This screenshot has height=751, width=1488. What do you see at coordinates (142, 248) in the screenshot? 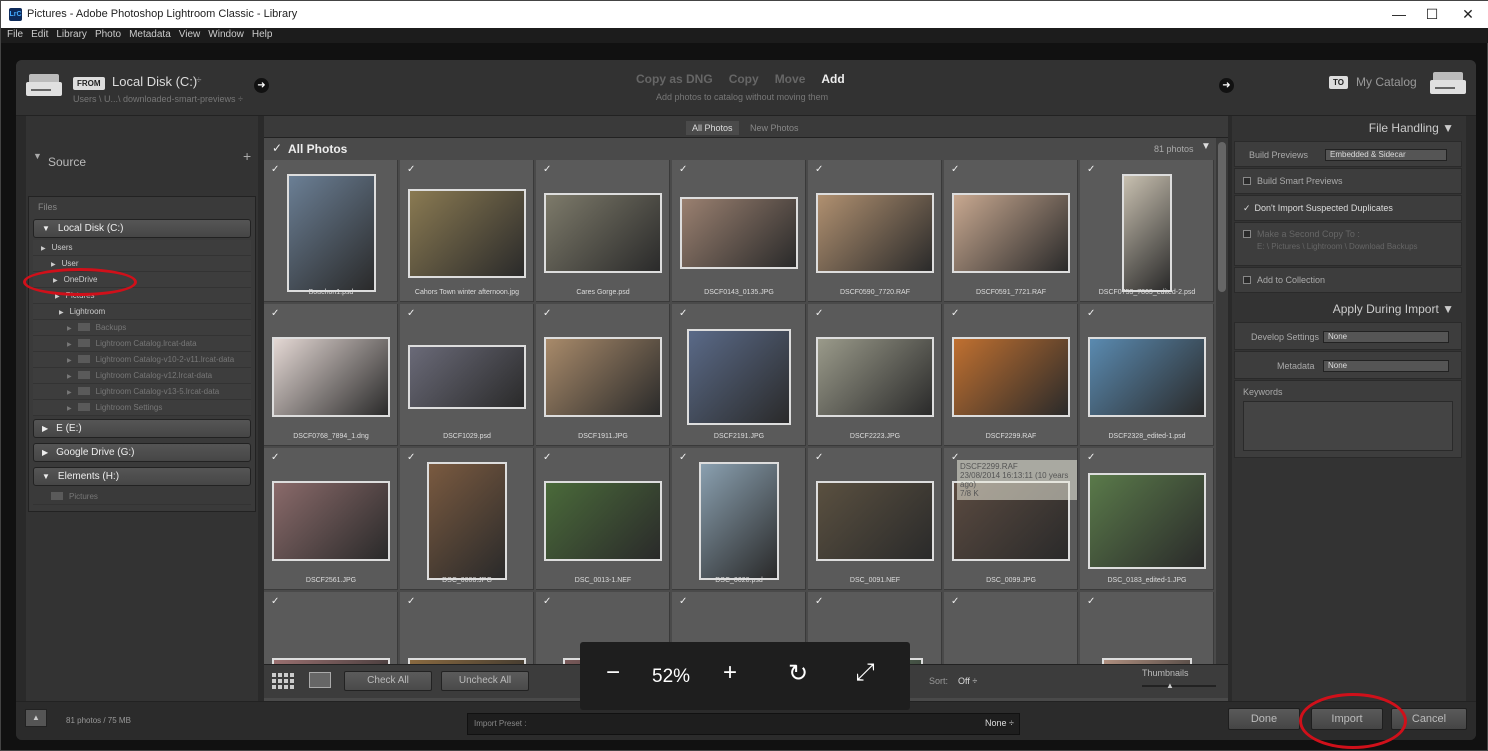
I see `folder-item: ▶ Users` at bounding box center [142, 248].